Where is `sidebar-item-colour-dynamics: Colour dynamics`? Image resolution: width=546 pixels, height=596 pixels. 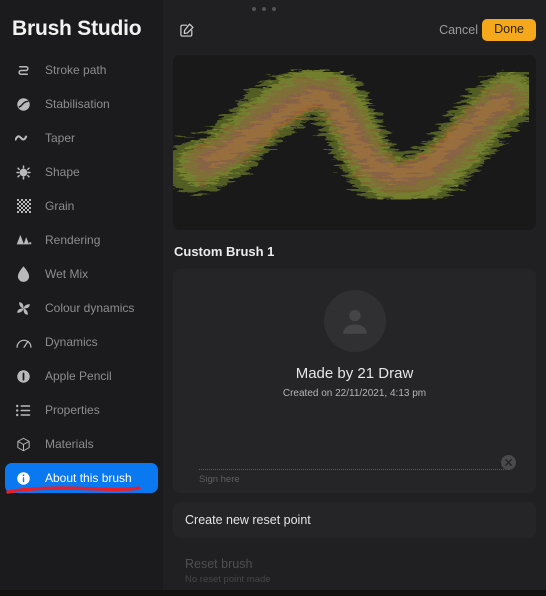 sidebar-item-colour-dynamics: Colour dynamics is located at coordinates (81, 308).